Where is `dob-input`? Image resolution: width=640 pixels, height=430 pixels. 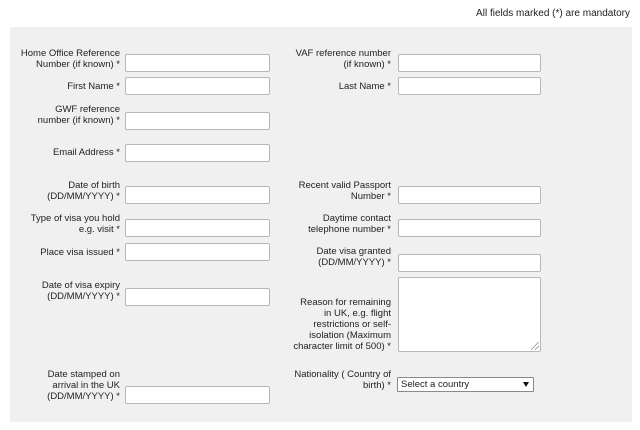 dob-input is located at coordinates (197, 195).